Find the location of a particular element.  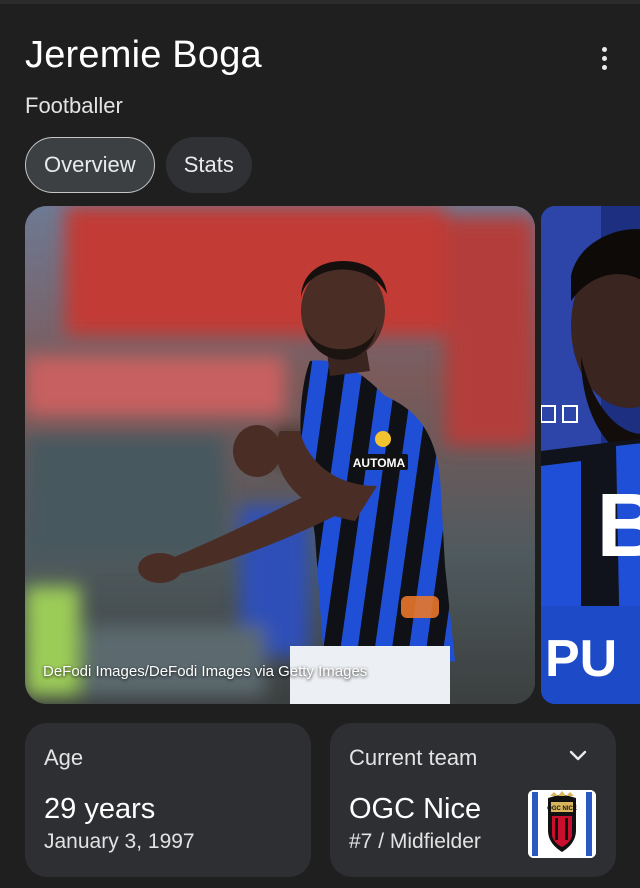

secondary-photo-text: B is located at coordinates (618, 526).